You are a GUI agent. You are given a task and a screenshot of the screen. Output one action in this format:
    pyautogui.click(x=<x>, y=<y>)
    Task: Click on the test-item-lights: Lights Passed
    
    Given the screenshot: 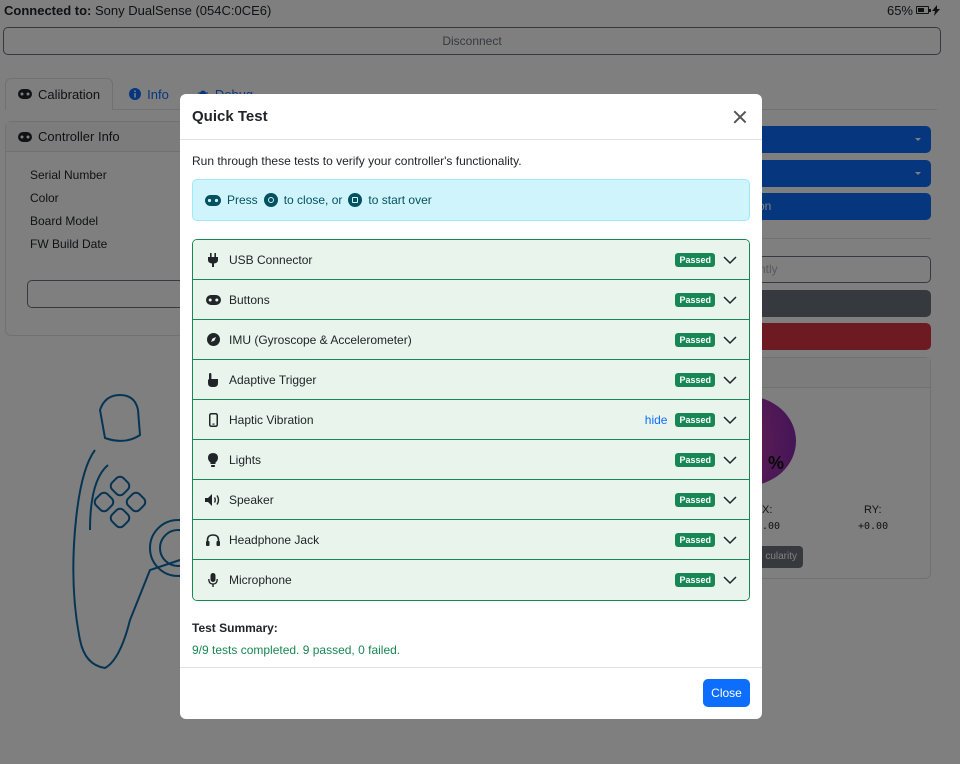 What is the action you would take?
    pyautogui.click(x=471, y=460)
    